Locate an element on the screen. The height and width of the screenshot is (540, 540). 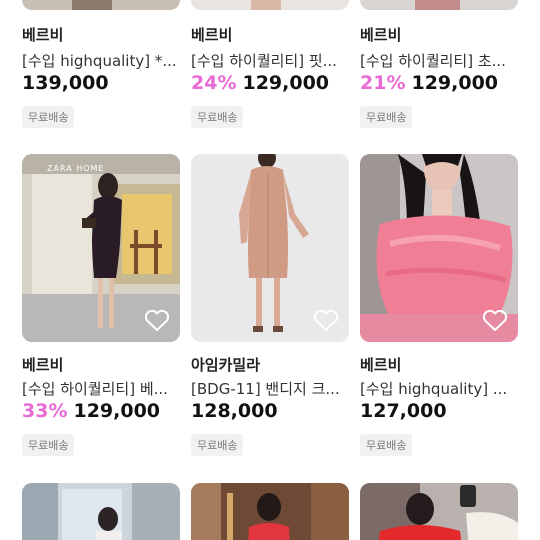
price-row: 24% 129,000 is located at coordinates (260, 83).